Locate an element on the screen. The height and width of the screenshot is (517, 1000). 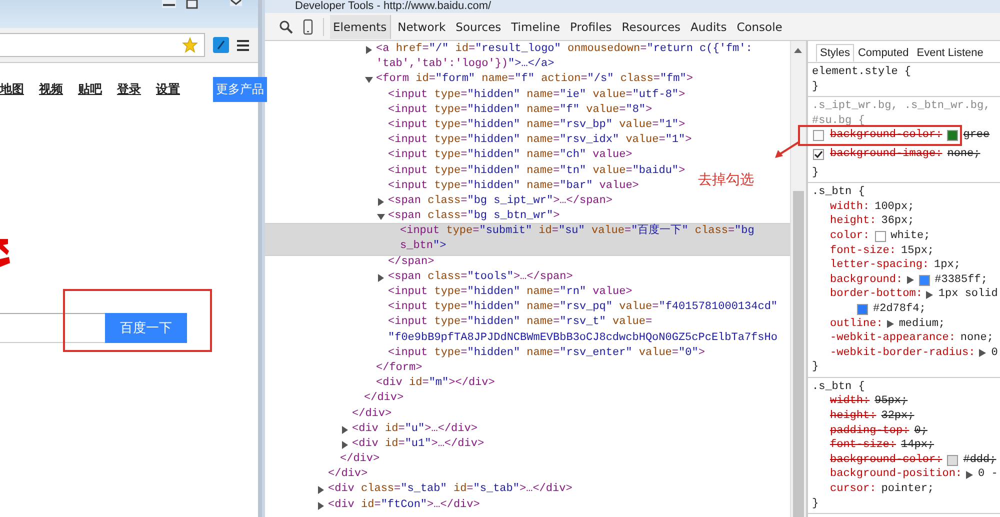
sidebar-tab: Event Listene is located at coordinates (950, 53).